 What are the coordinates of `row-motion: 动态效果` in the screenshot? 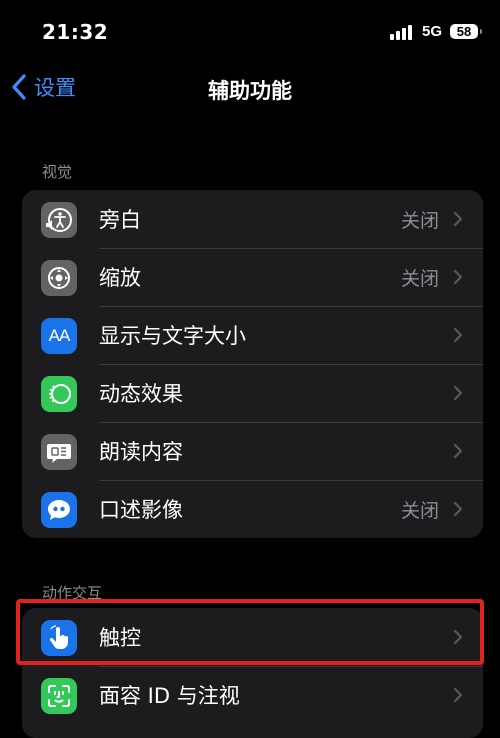 It's located at (252, 393).